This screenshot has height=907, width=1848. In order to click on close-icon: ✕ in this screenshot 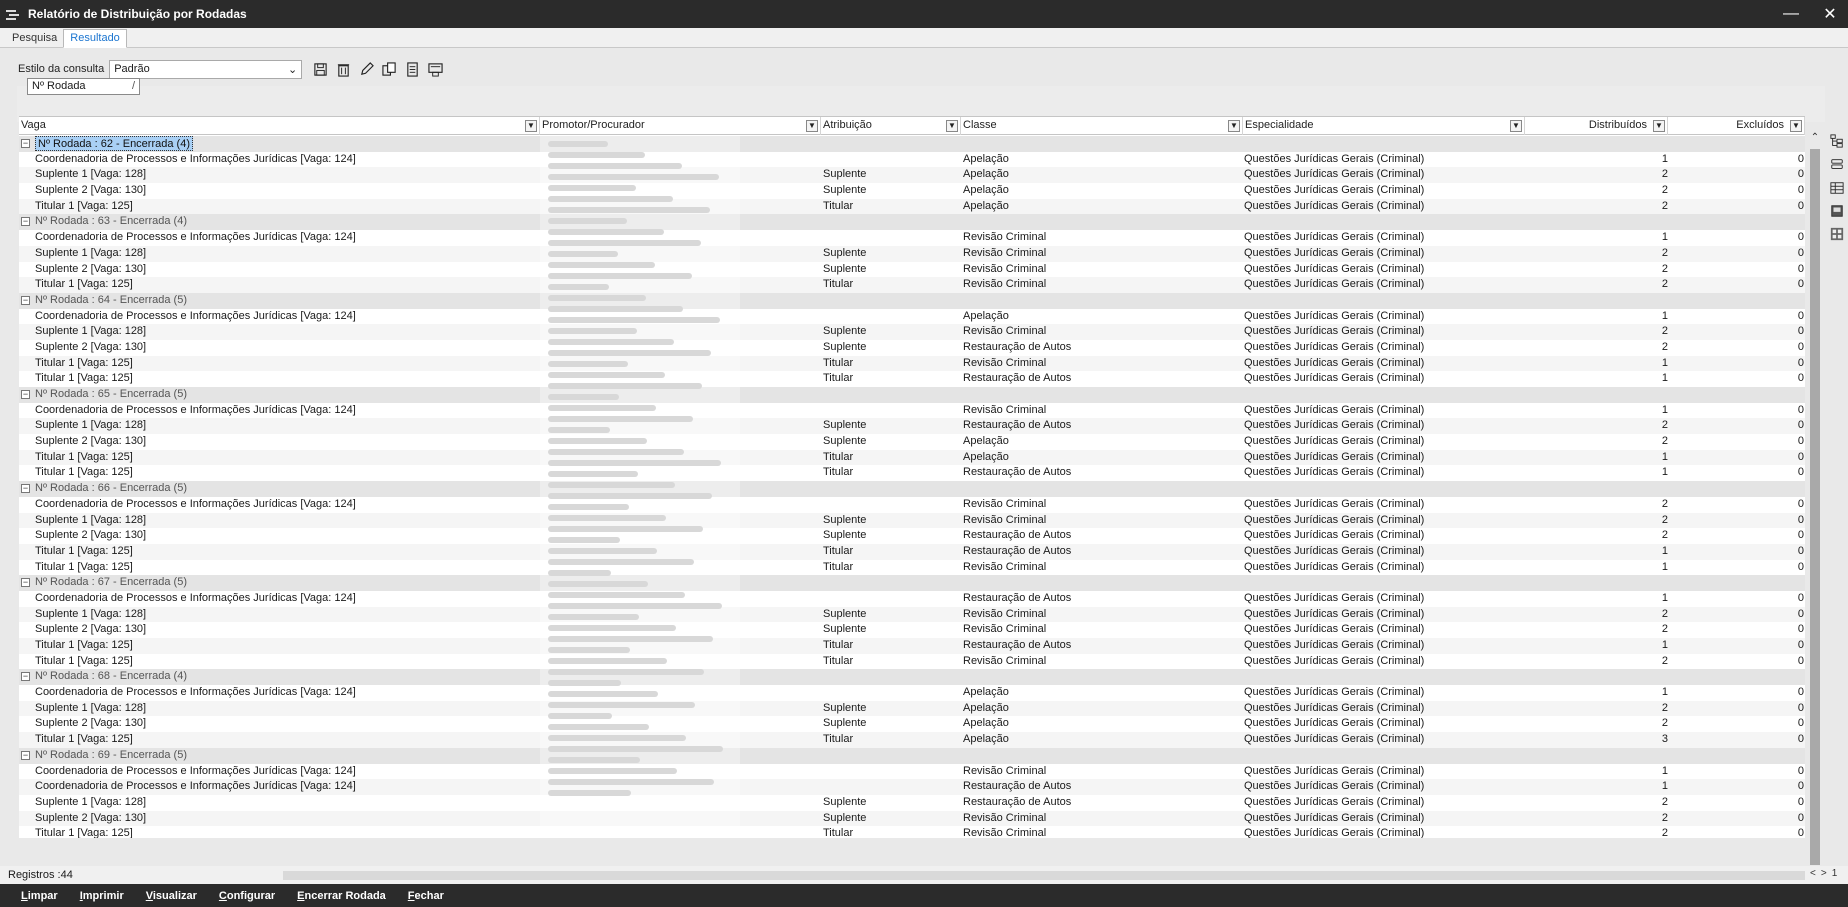, I will do `click(1830, 14)`.